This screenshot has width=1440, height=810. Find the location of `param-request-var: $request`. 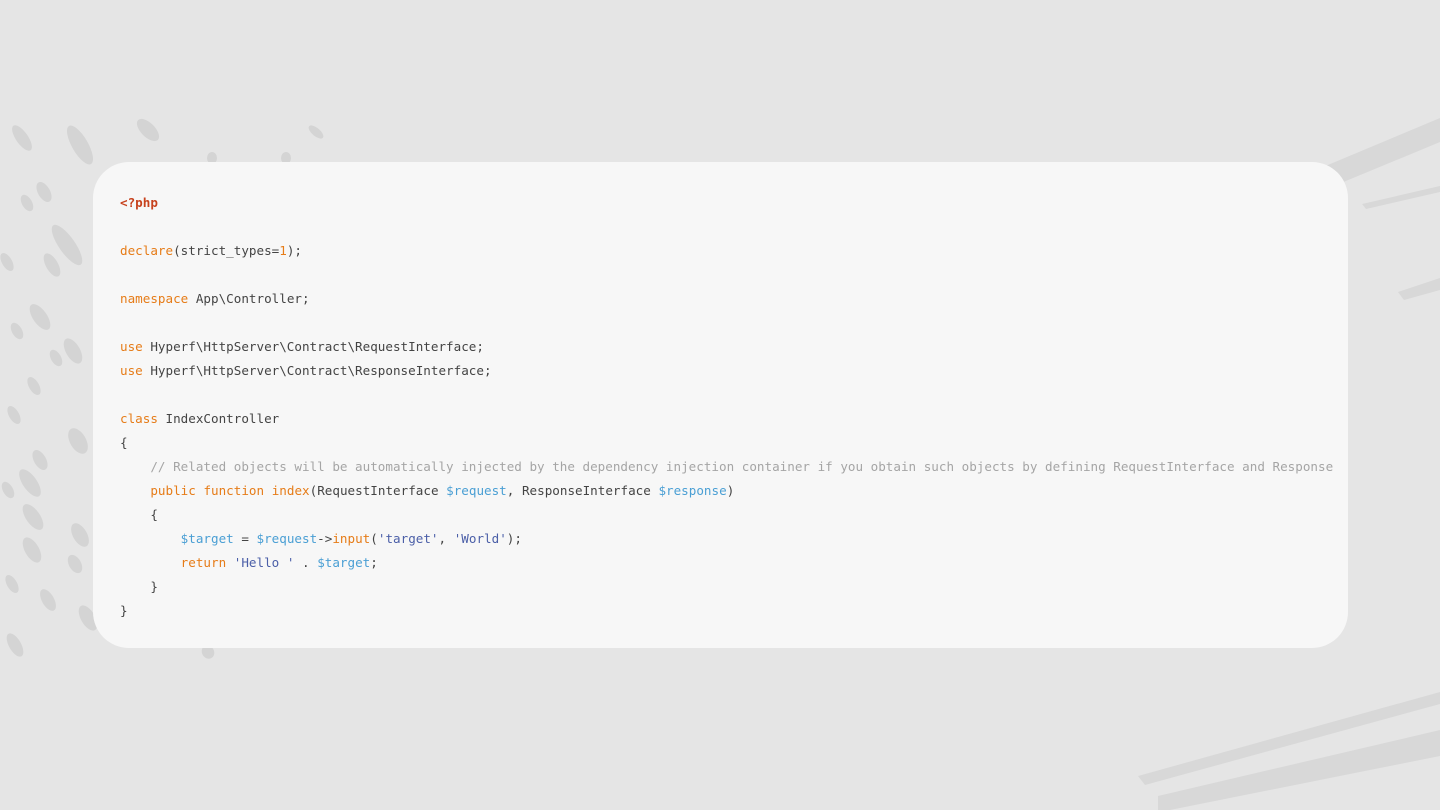

param-request-var: $request is located at coordinates (476, 490).